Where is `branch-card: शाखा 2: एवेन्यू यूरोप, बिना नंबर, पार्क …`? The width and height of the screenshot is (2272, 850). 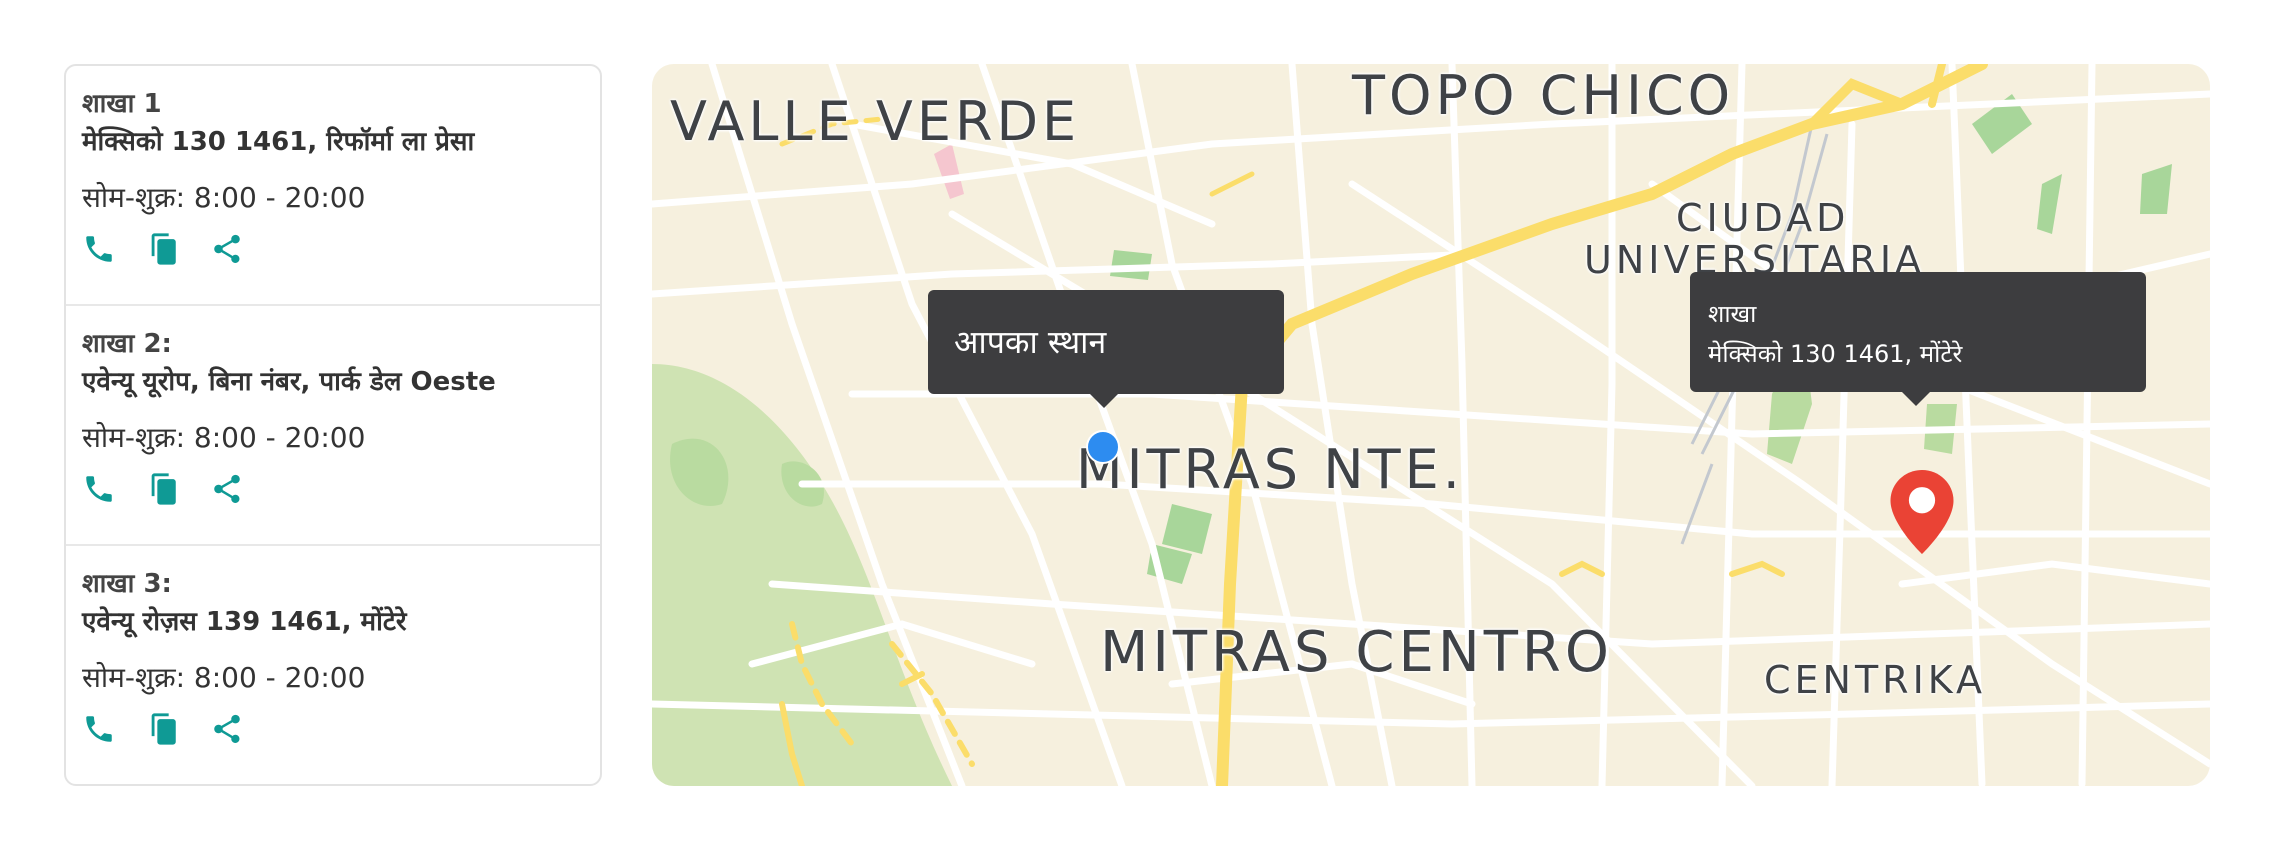 branch-card: शाखा 2: एवेन्यू यूरोप, बिना नंबर, पार्क … is located at coordinates (333, 426).